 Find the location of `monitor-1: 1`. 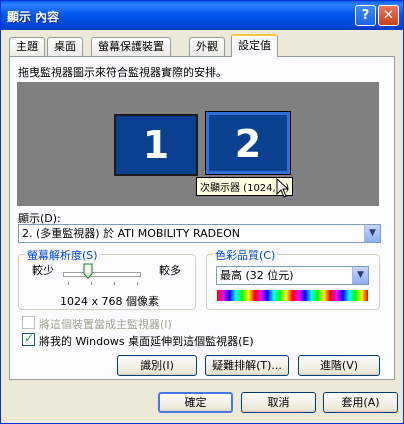

monitor-1: 1 is located at coordinates (156, 145).